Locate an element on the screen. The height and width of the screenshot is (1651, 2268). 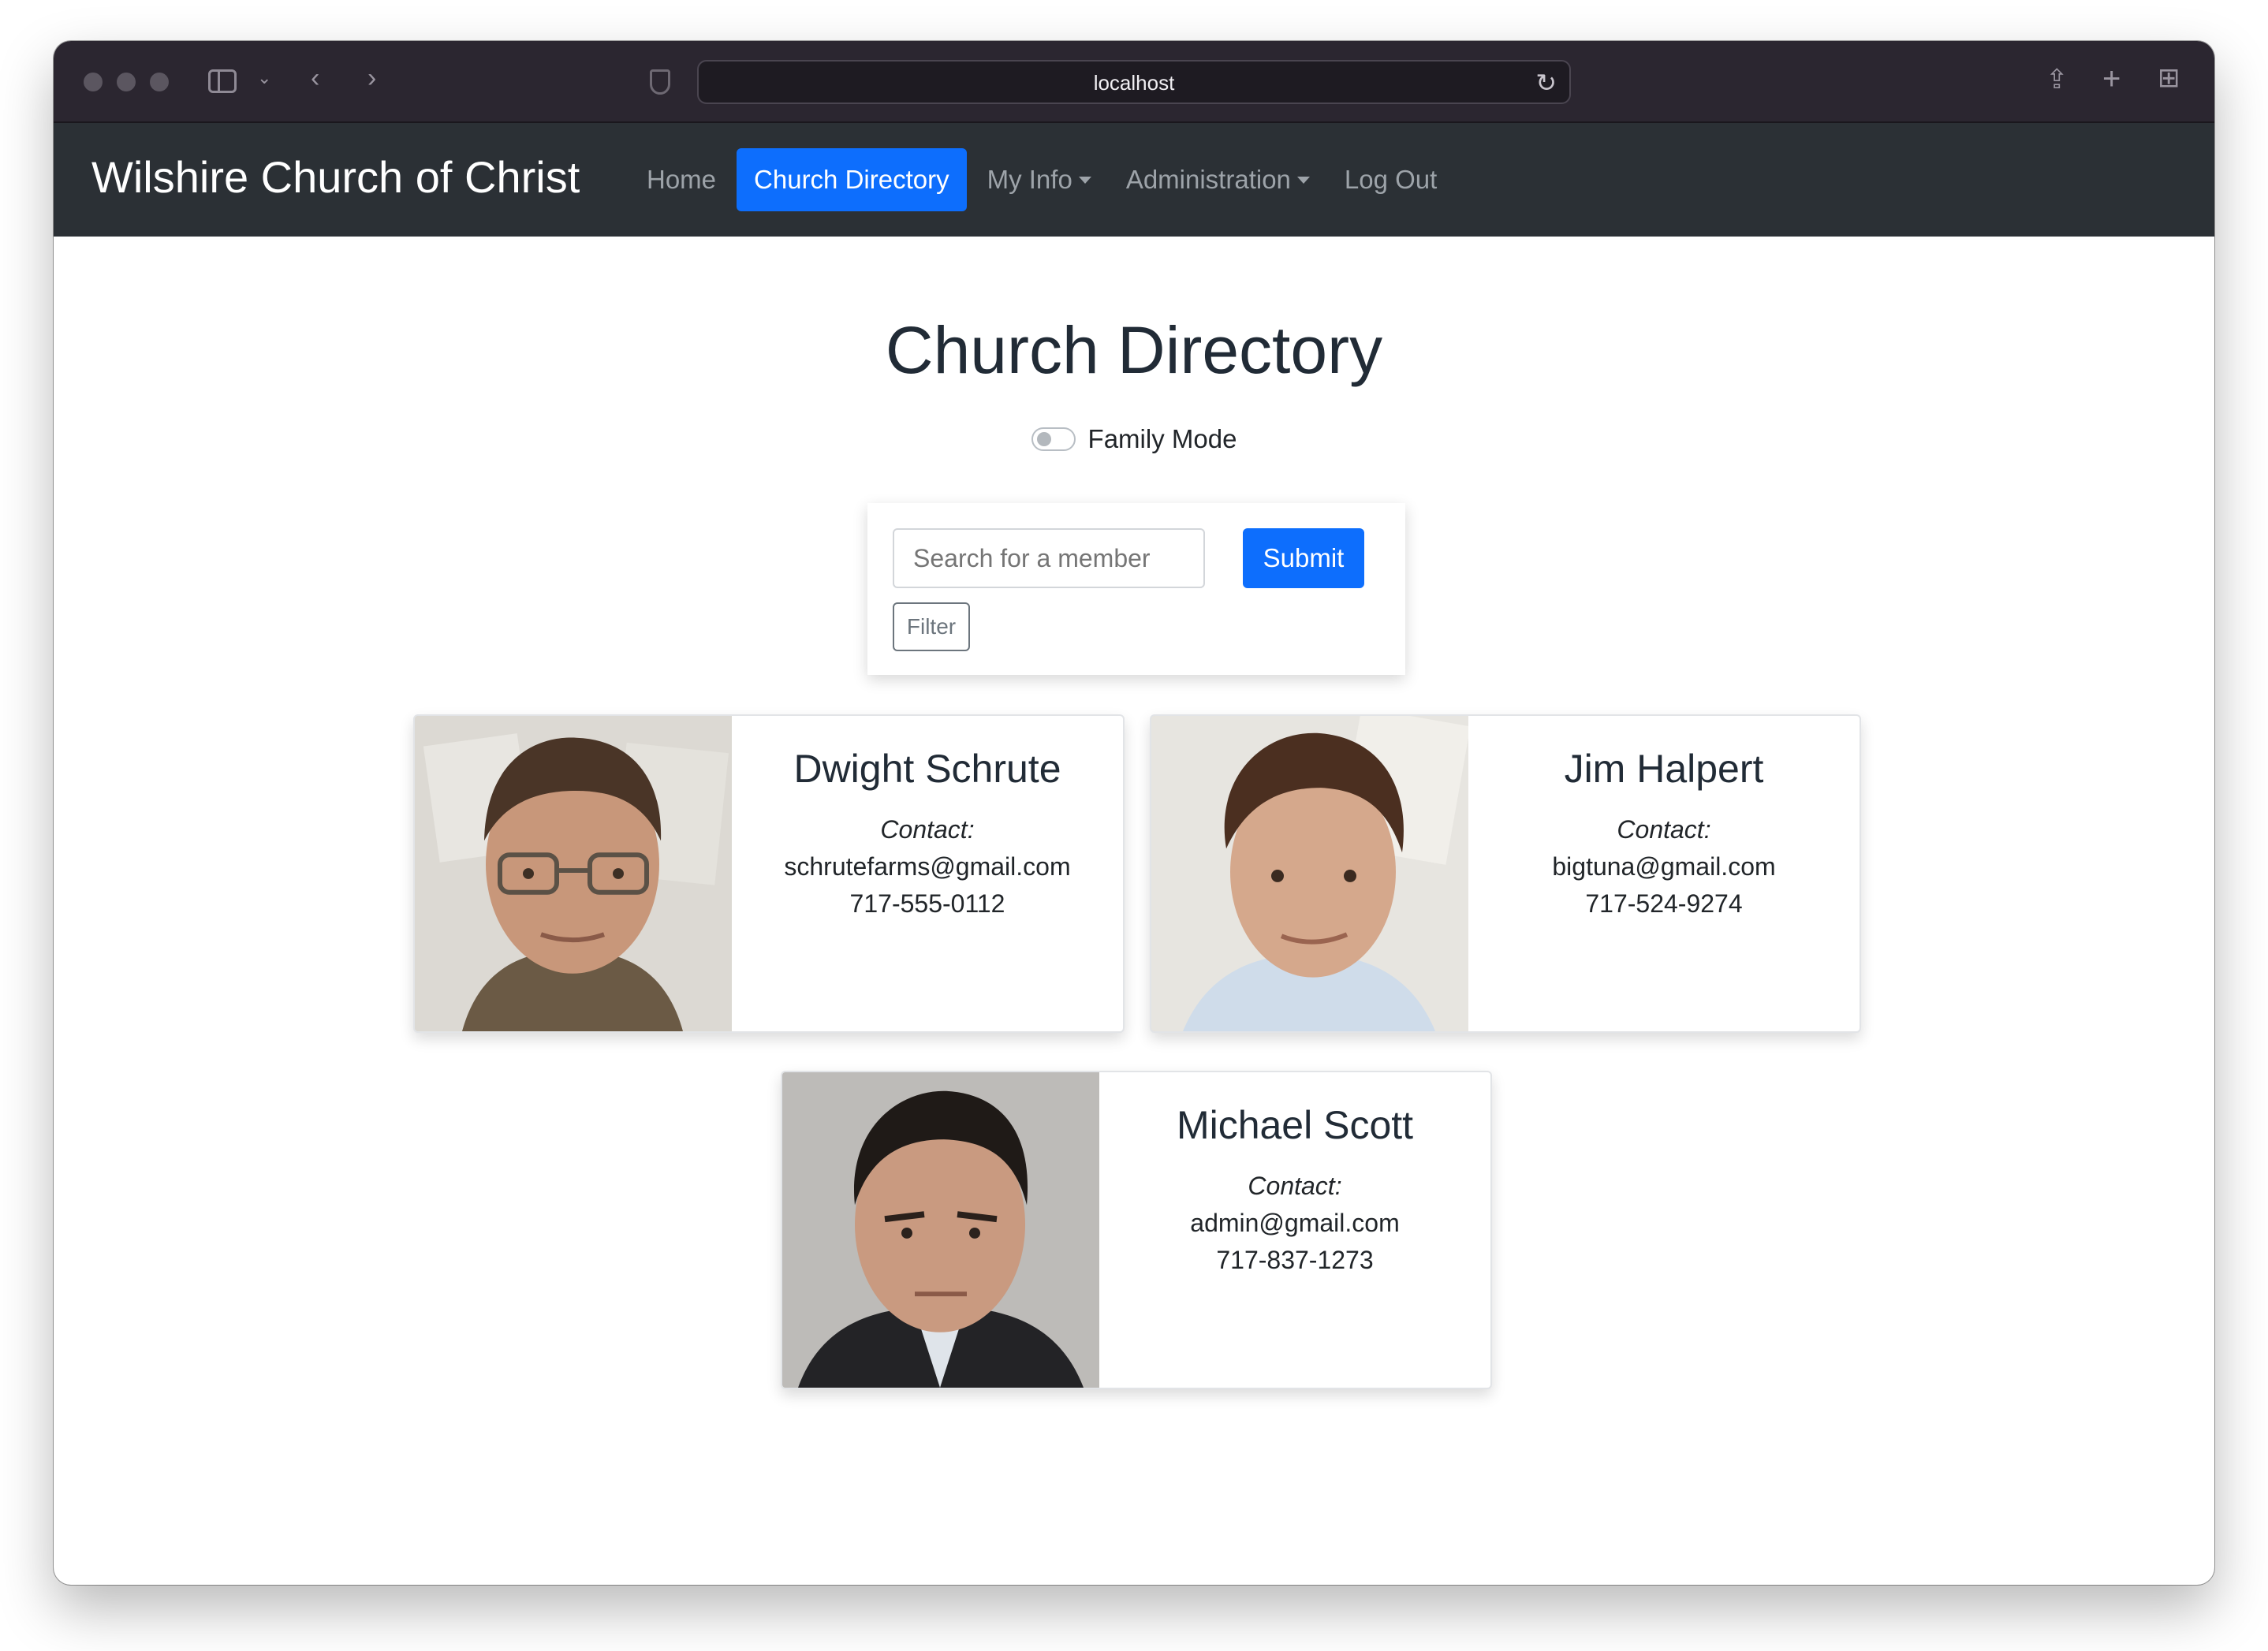
nav-log-out: Log Out is located at coordinates (1390, 180).